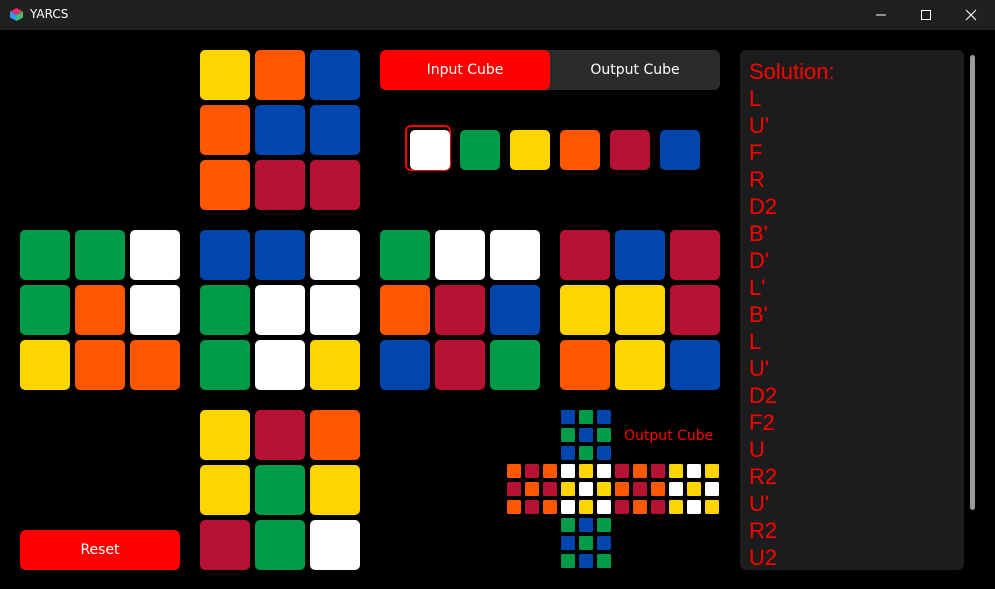 The width and height of the screenshot is (995, 589). I want to click on title-bar: YARCS, so click(497, 15).